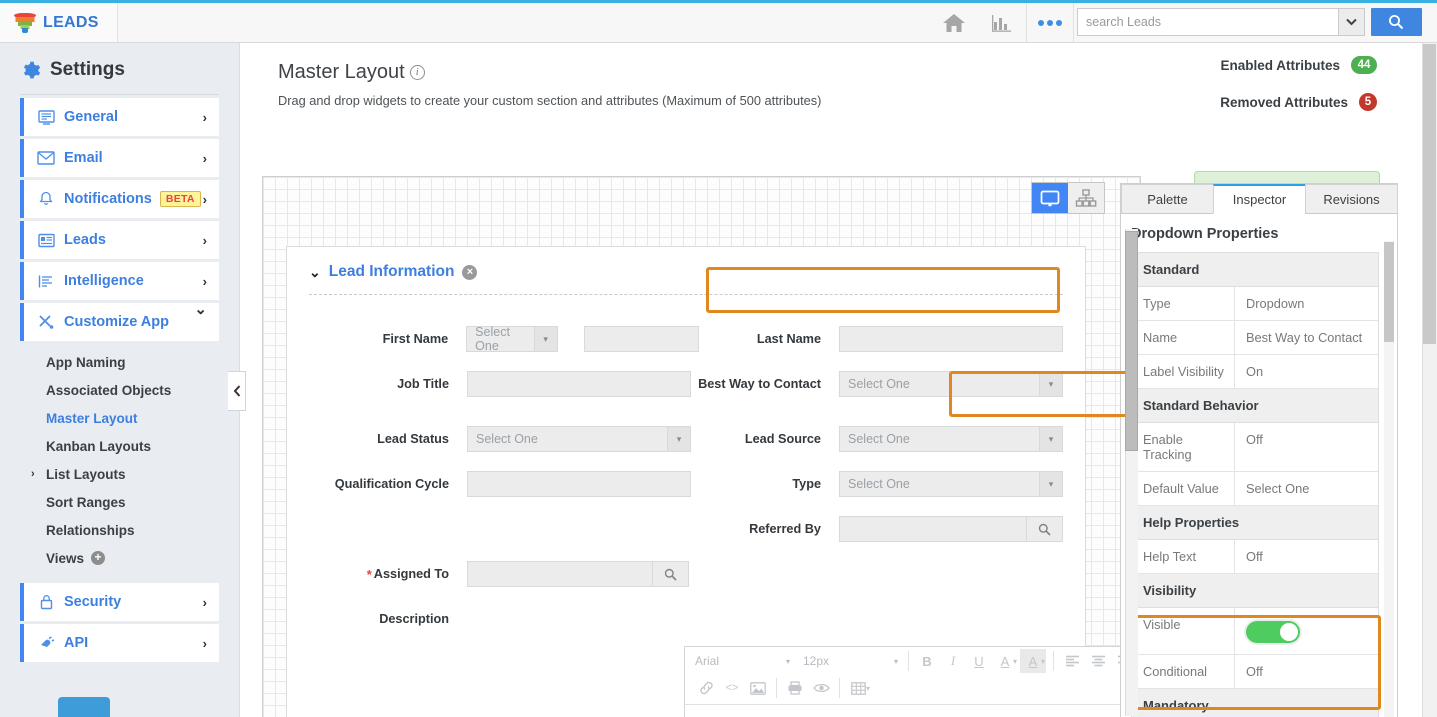 Image resolution: width=1437 pixels, height=717 pixels. Describe the element at coordinates (1050, 22) in the screenshot. I see `more-options-button` at that location.